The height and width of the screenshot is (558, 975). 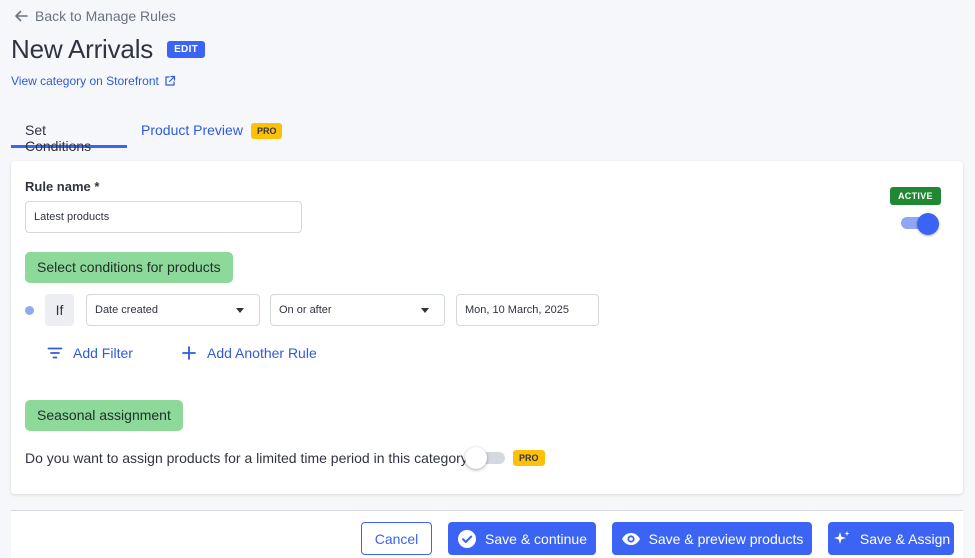 I want to click on condition-operator-select: On or after, so click(x=357, y=310).